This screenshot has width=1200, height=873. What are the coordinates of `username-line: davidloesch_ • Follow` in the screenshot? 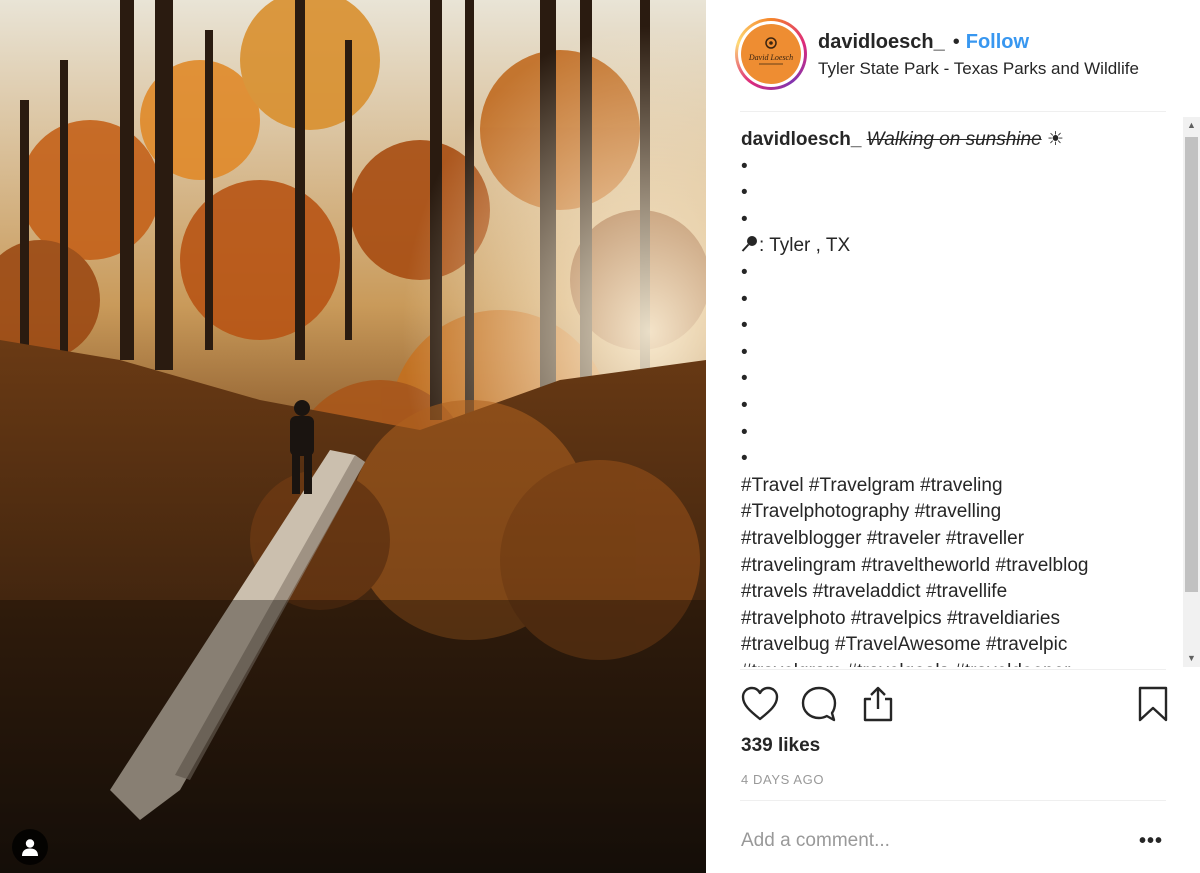 It's located at (923, 42).